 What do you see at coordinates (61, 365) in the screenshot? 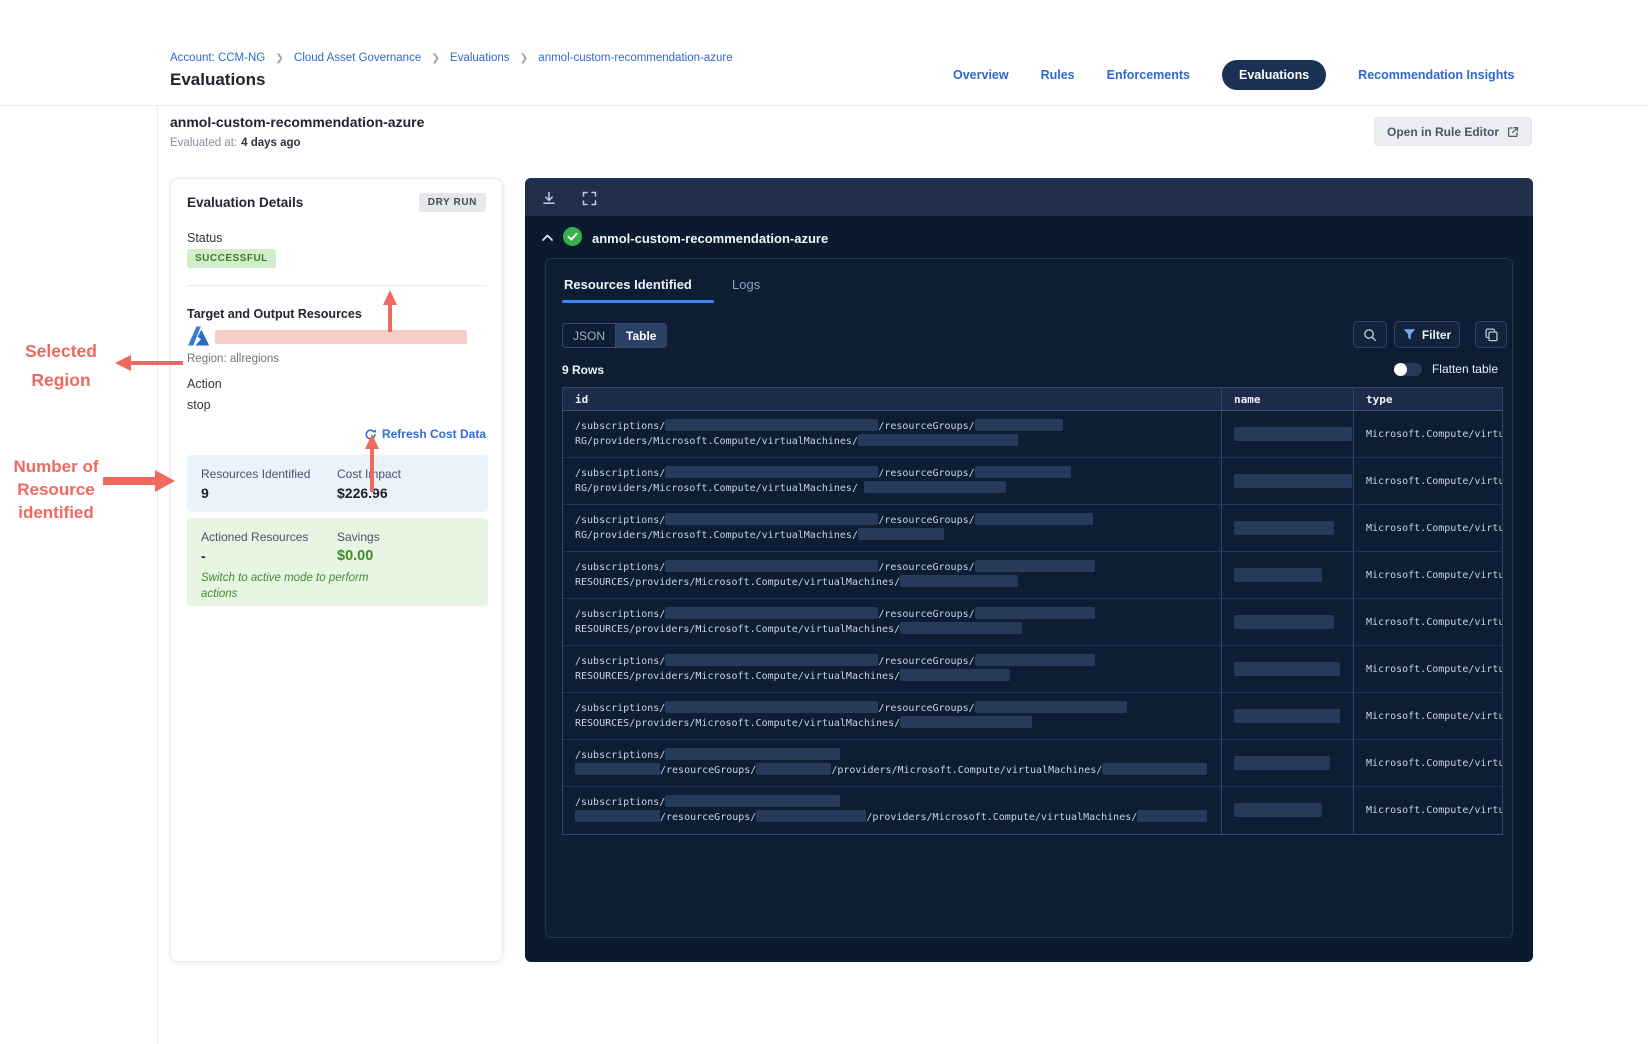
I see `annotation-selected-region: Selected Region` at bounding box center [61, 365].